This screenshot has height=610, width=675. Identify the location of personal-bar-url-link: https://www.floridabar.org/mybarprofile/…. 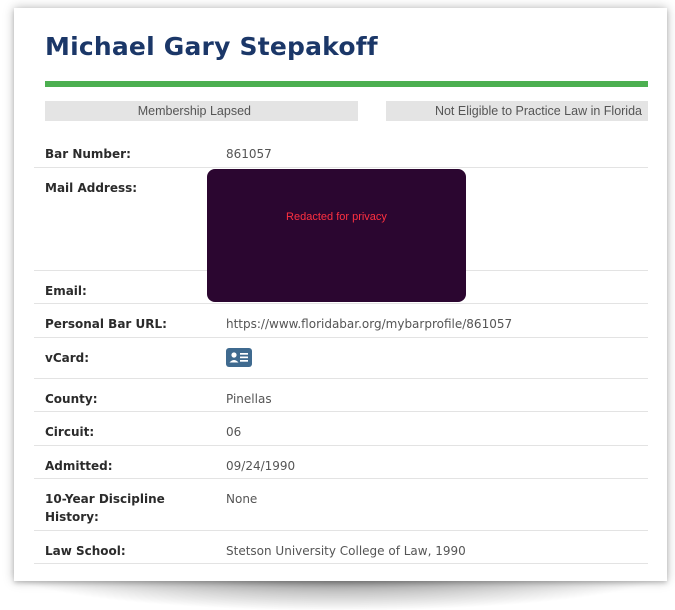
(431, 320).